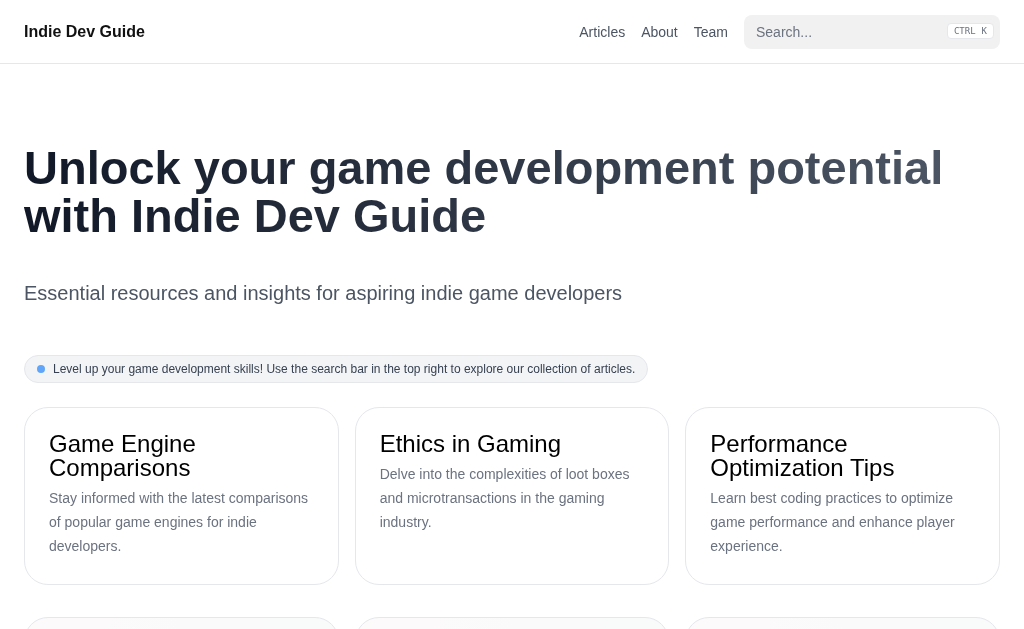  Describe the element at coordinates (803, 456) in the screenshot. I see `card-title: Performance Optimization Tips` at that location.